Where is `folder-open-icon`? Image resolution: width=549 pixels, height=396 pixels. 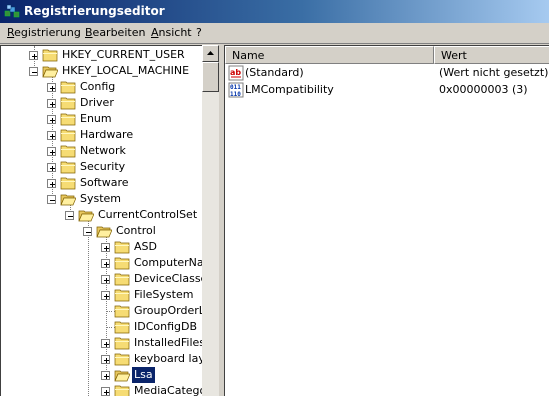
folder-open-icon is located at coordinates (104, 232).